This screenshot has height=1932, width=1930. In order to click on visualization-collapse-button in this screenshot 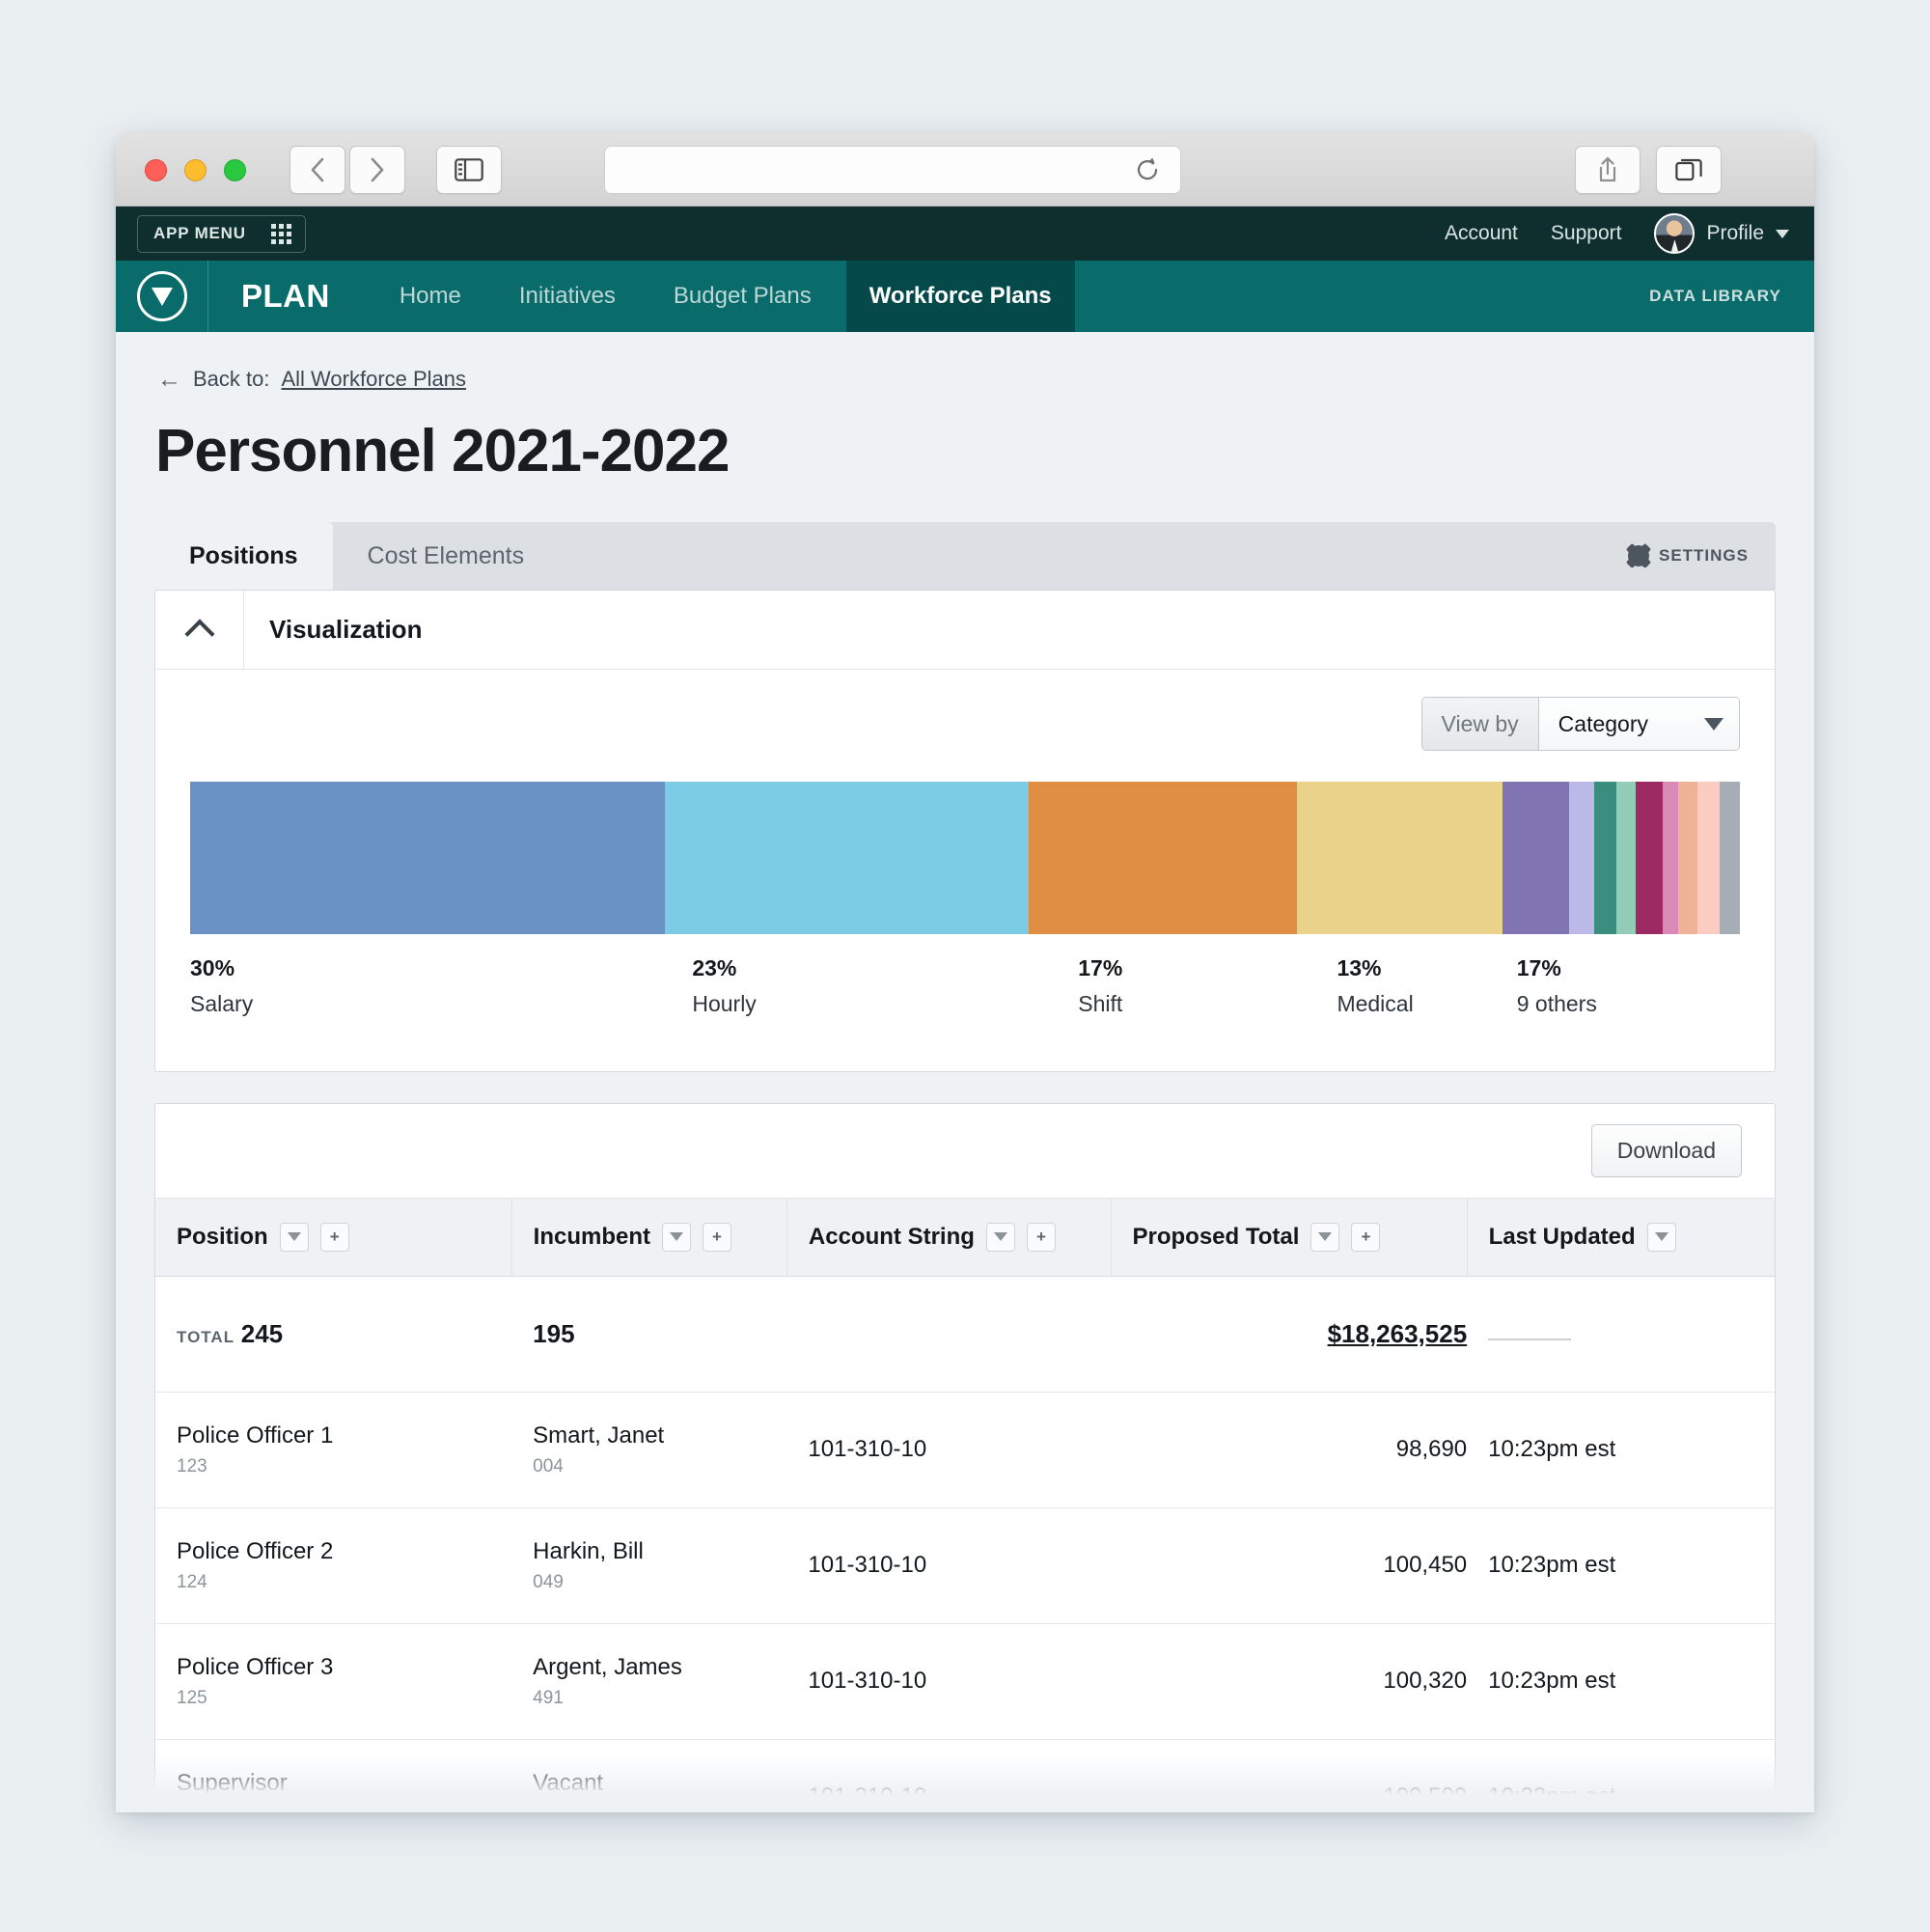, I will do `click(199, 630)`.